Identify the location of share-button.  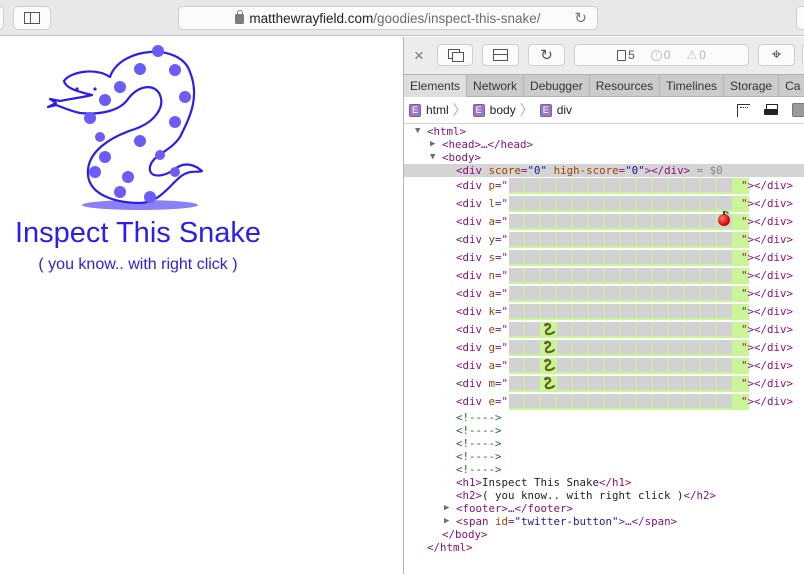
(800, 18).